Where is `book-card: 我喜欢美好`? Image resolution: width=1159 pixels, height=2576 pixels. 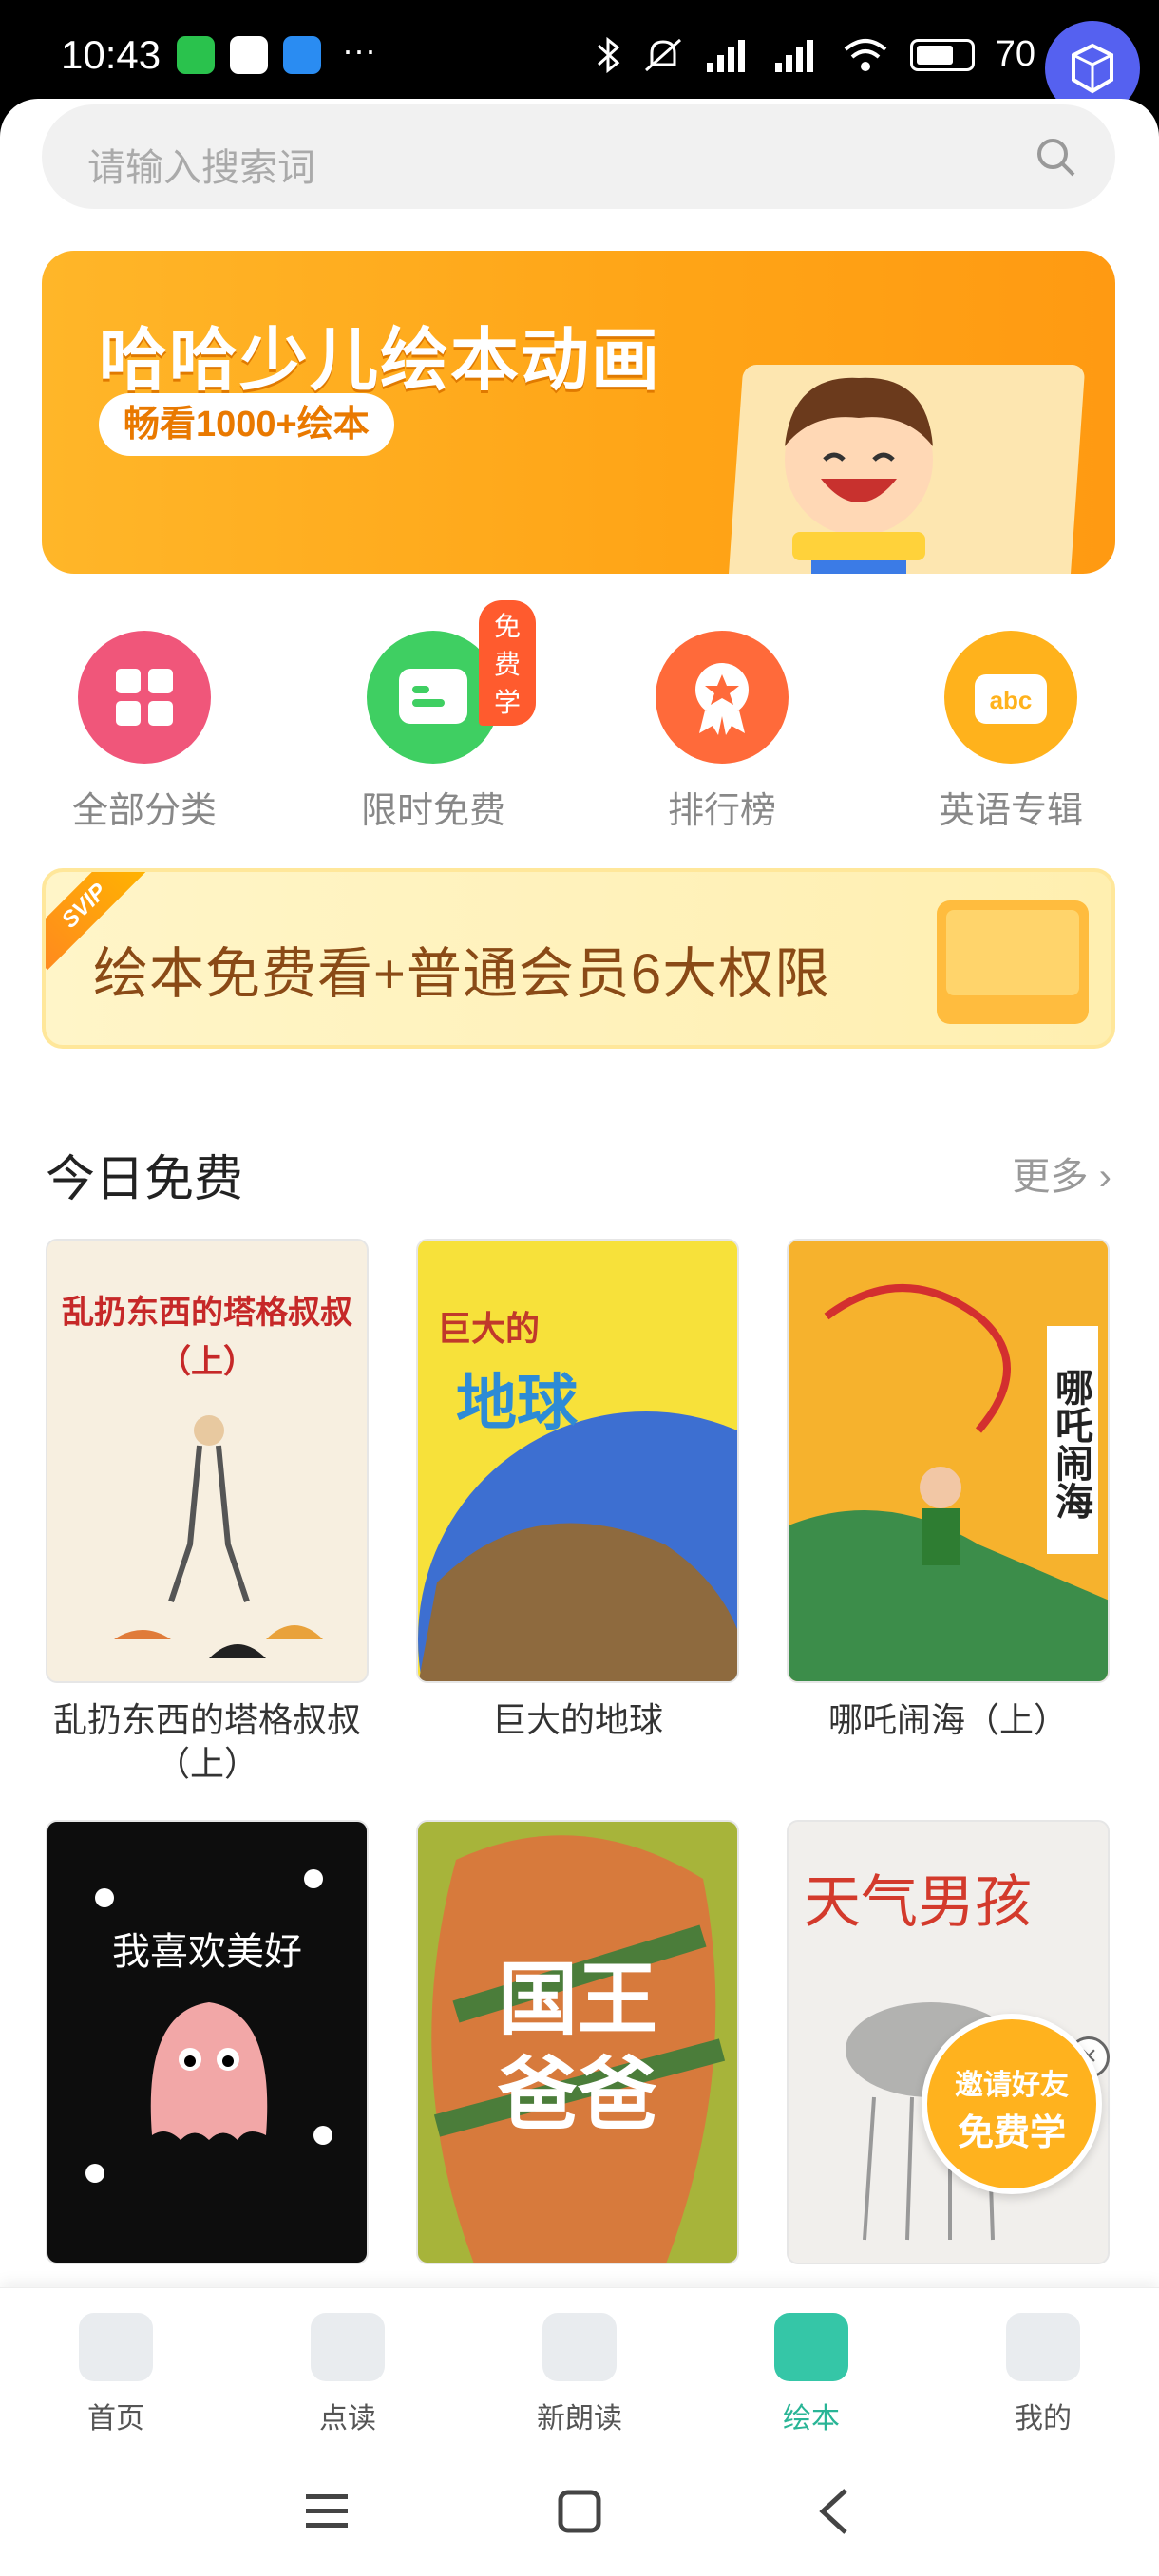 book-card: 我喜欢美好 is located at coordinates (207, 2042).